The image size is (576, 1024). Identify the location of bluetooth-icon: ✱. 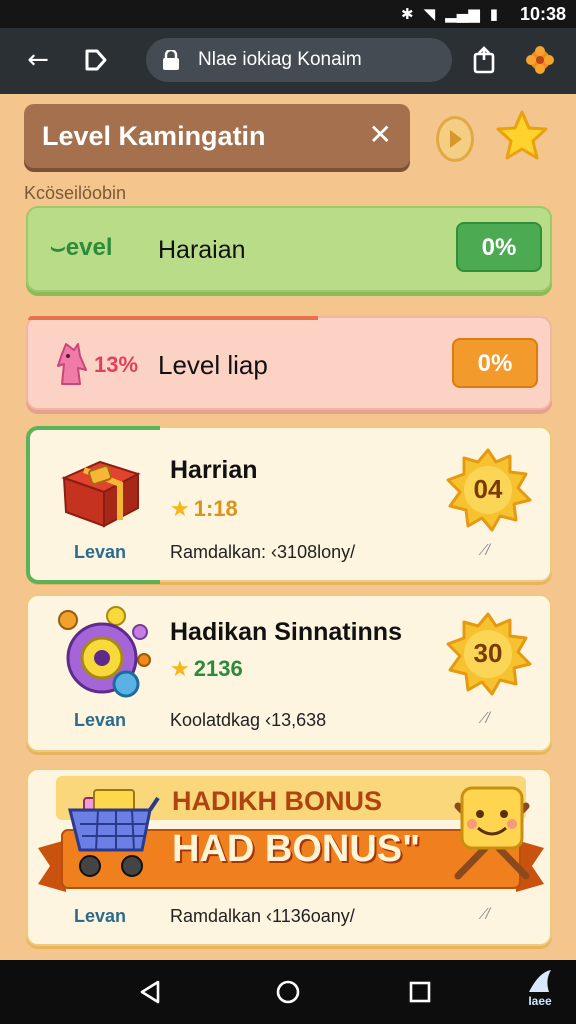
(407, 14).